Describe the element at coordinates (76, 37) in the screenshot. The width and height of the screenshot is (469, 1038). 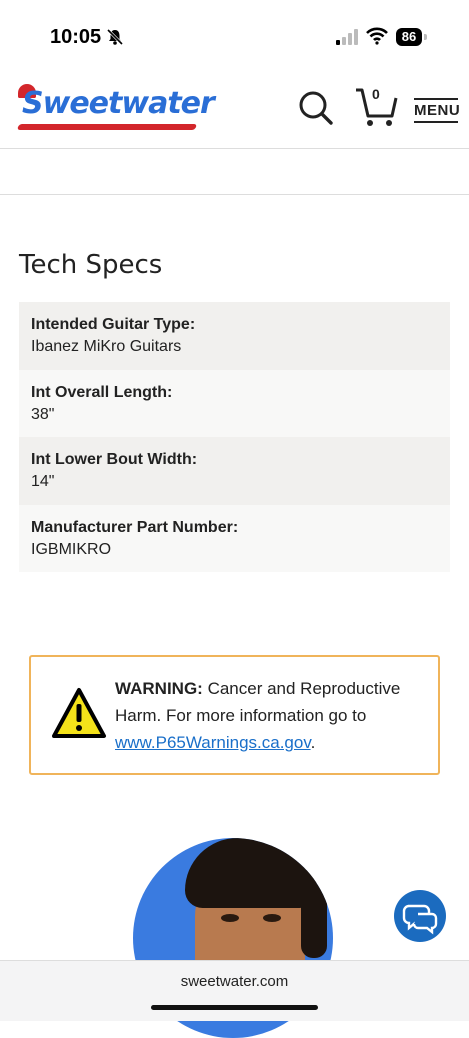
I see `status-time: 10:05` at that location.